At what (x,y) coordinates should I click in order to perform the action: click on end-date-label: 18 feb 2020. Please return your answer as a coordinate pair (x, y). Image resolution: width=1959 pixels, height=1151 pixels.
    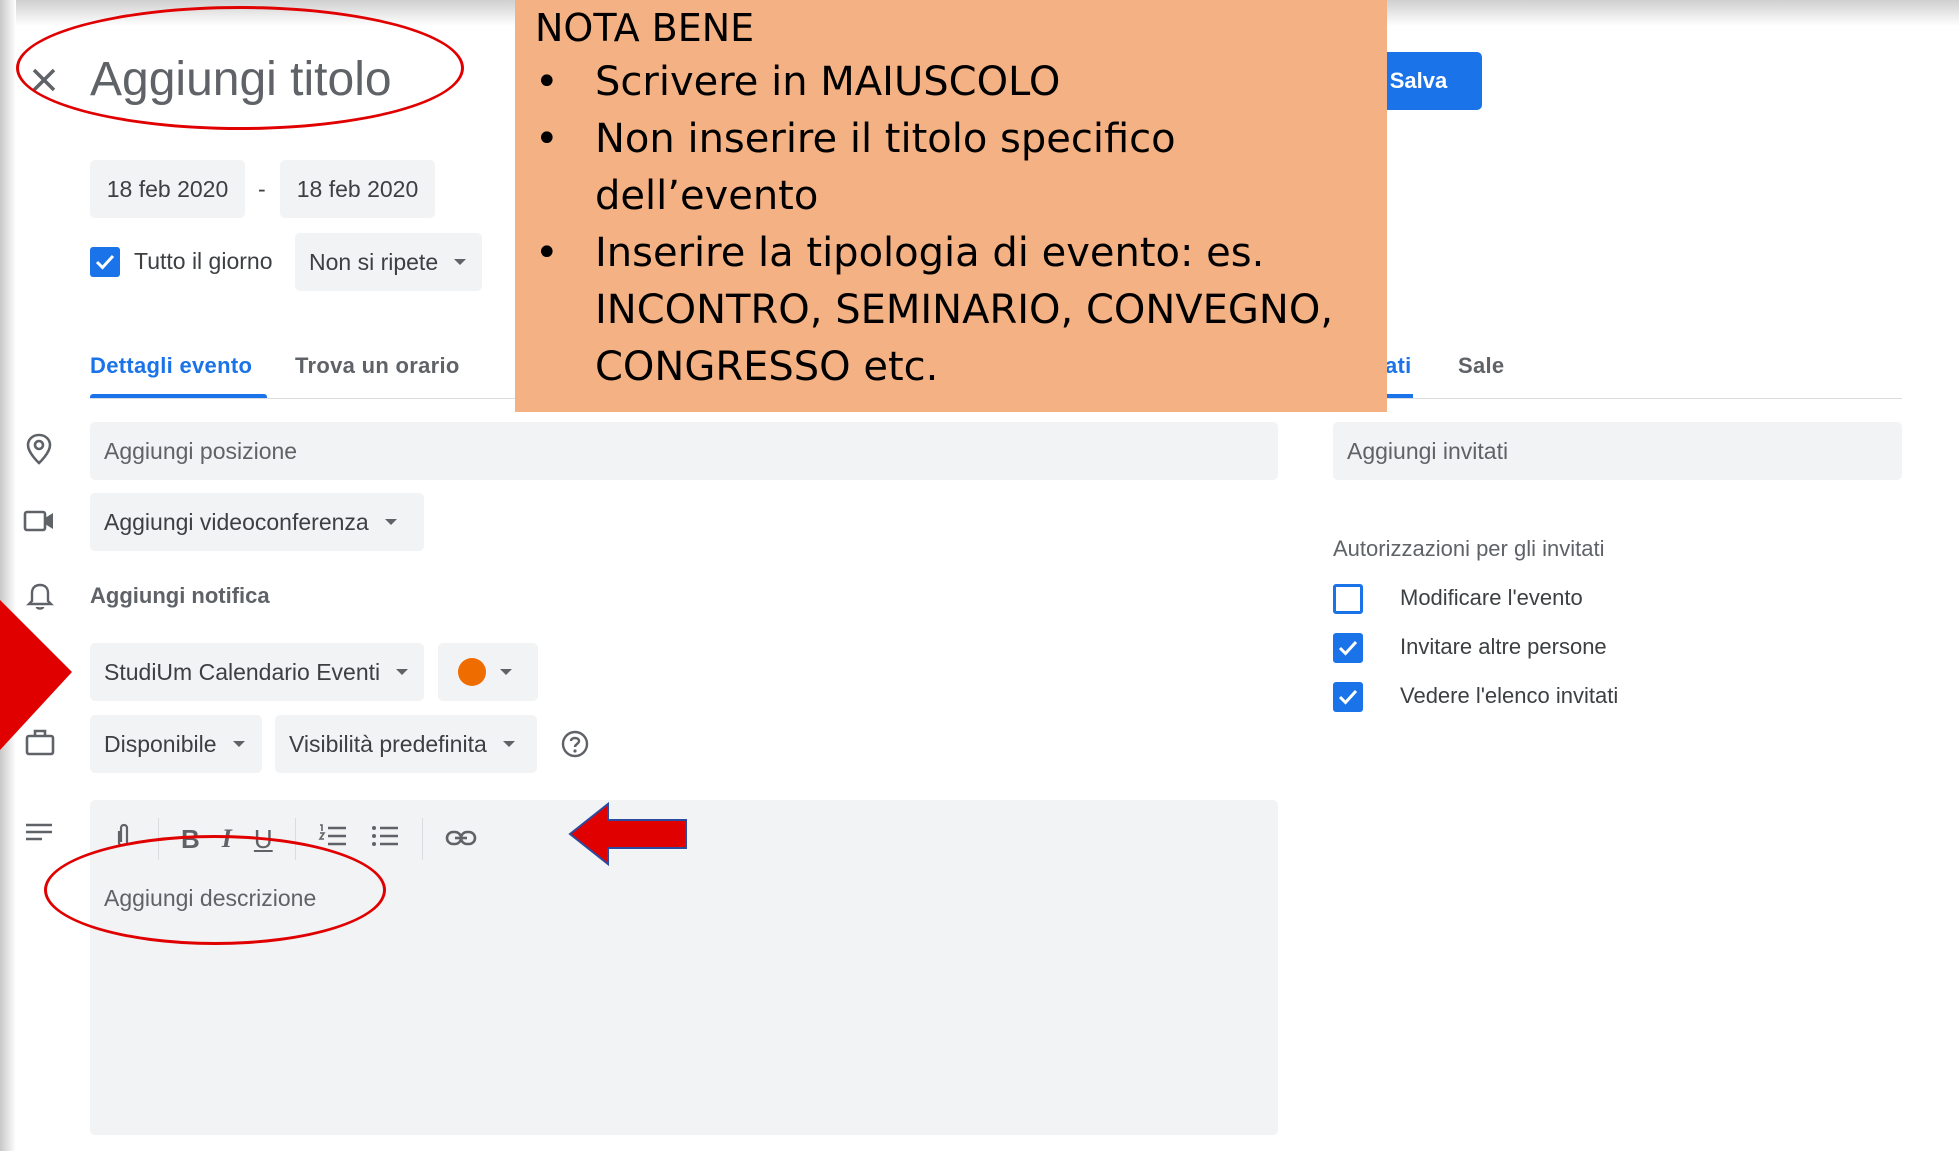
    Looking at the image, I should click on (357, 188).